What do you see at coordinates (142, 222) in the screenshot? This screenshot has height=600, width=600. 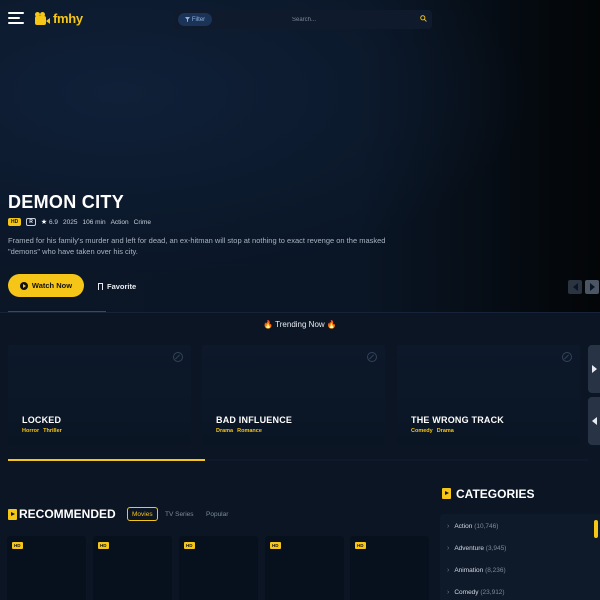 I see `genre-tag: Crime` at bounding box center [142, 222].